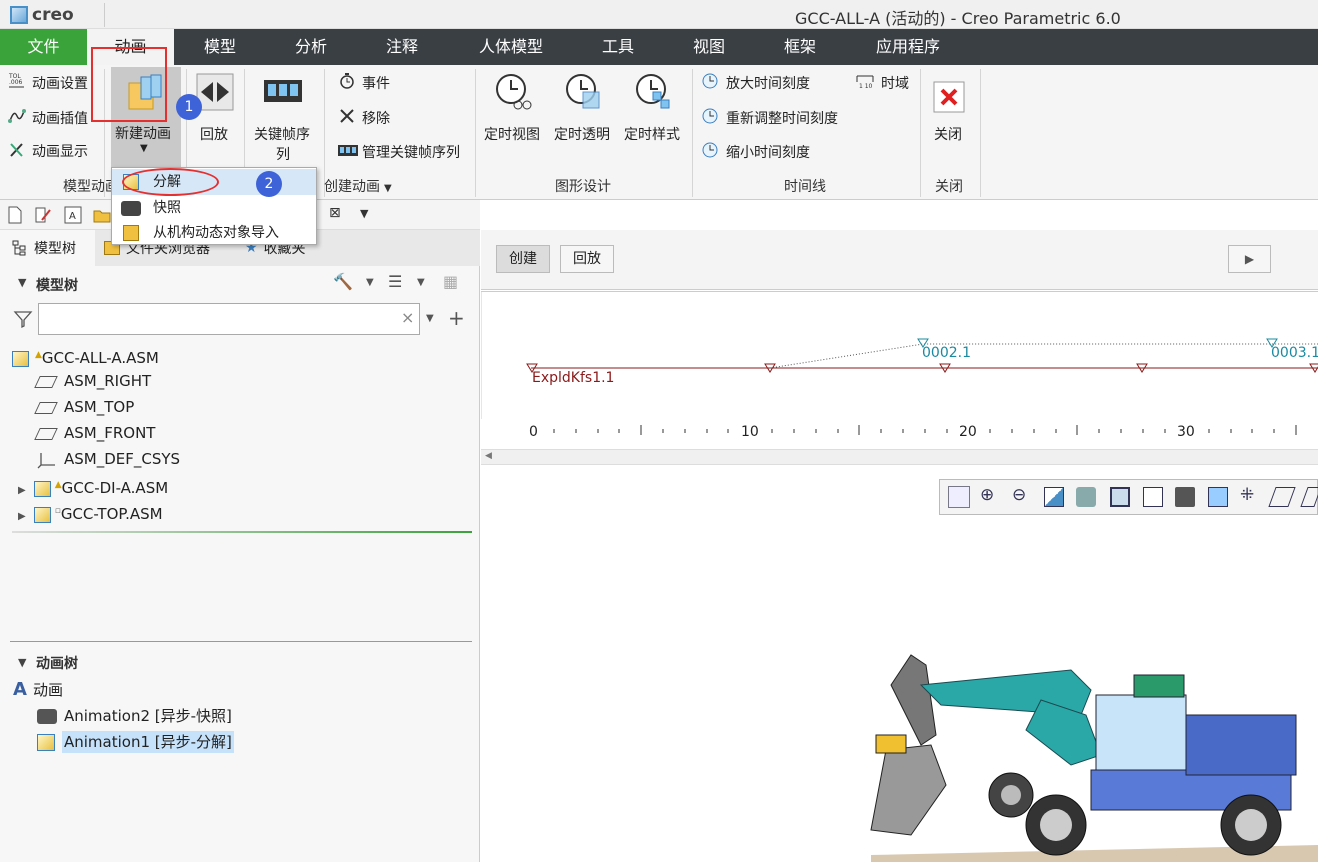 The width and height of the screenshot is (1318, 862). I want to click on zoom-in-time-button: 放大时间刻度, so click(768, 83).